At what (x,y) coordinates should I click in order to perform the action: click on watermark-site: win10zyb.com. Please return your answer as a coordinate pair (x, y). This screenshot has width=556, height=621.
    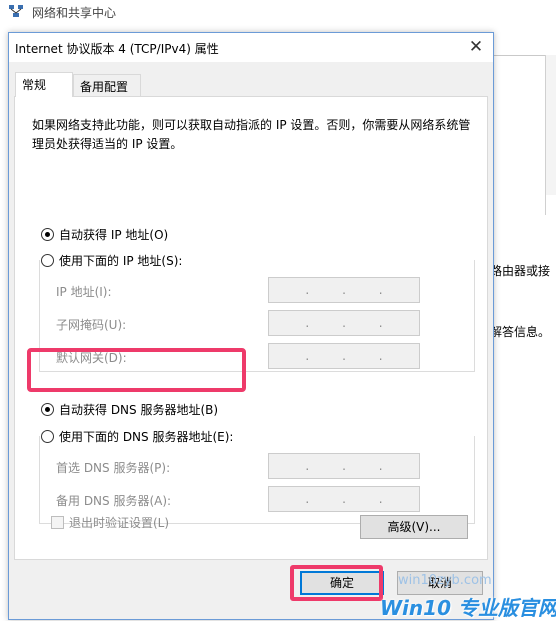
    Looking at the image, I should click on (445, 580).